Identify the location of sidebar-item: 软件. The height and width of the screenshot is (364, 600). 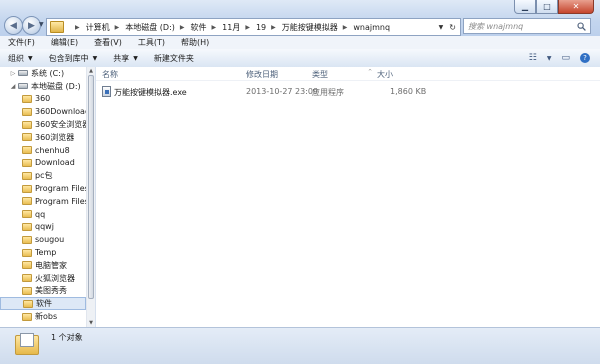
(43, 304).